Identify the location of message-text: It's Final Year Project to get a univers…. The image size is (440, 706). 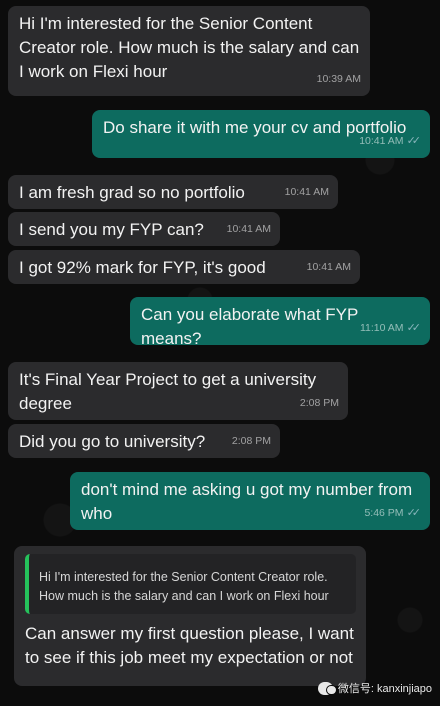
(168, 391).